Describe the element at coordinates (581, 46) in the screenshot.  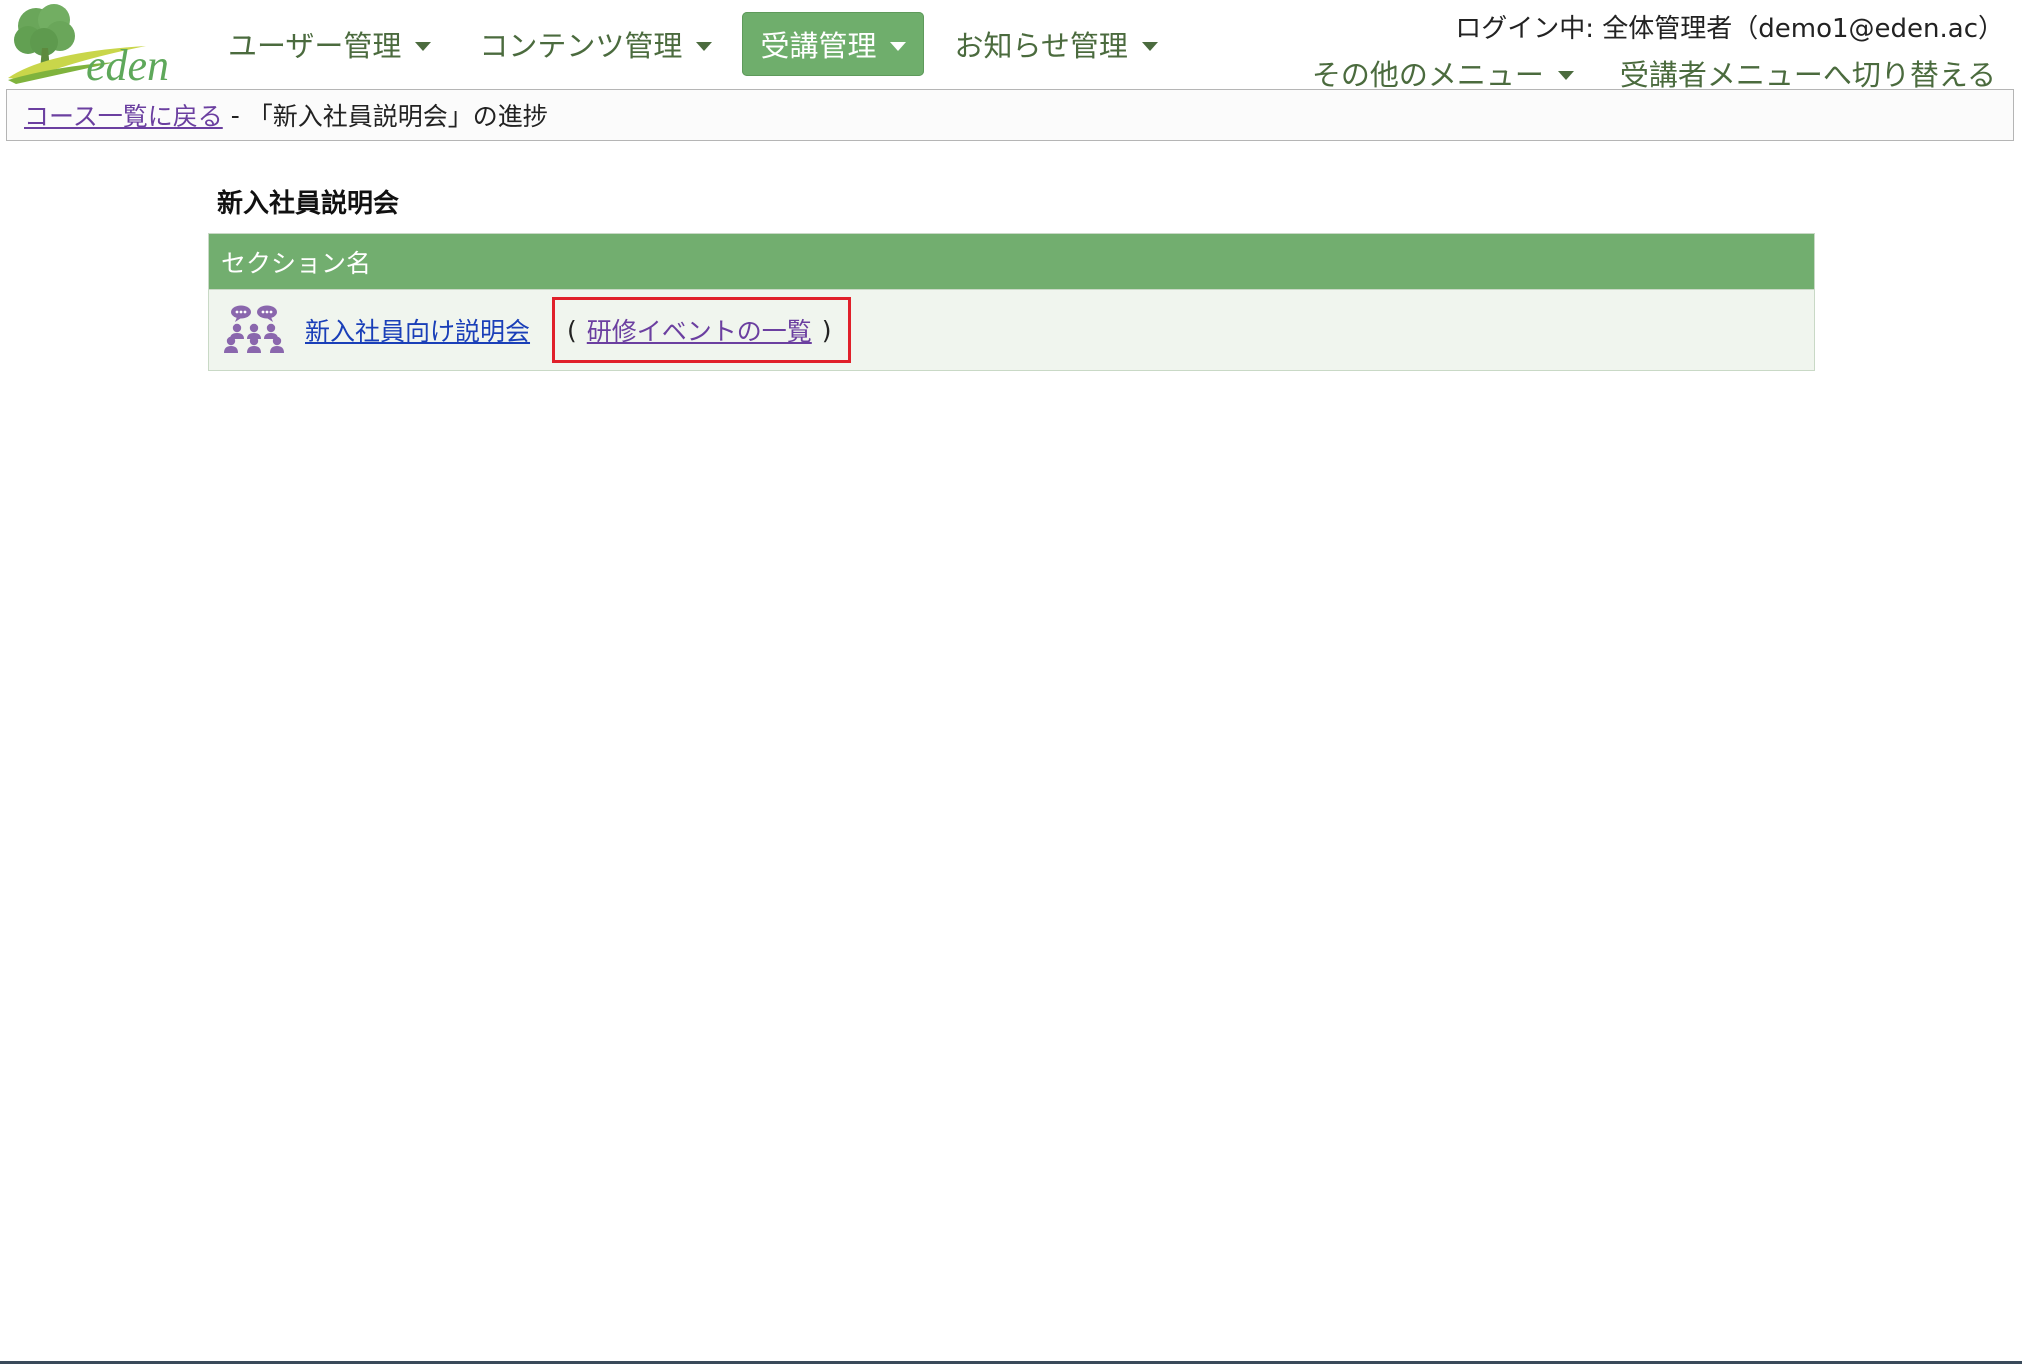
I see `nav-content-management-label: コンテンツ管理` at that location.